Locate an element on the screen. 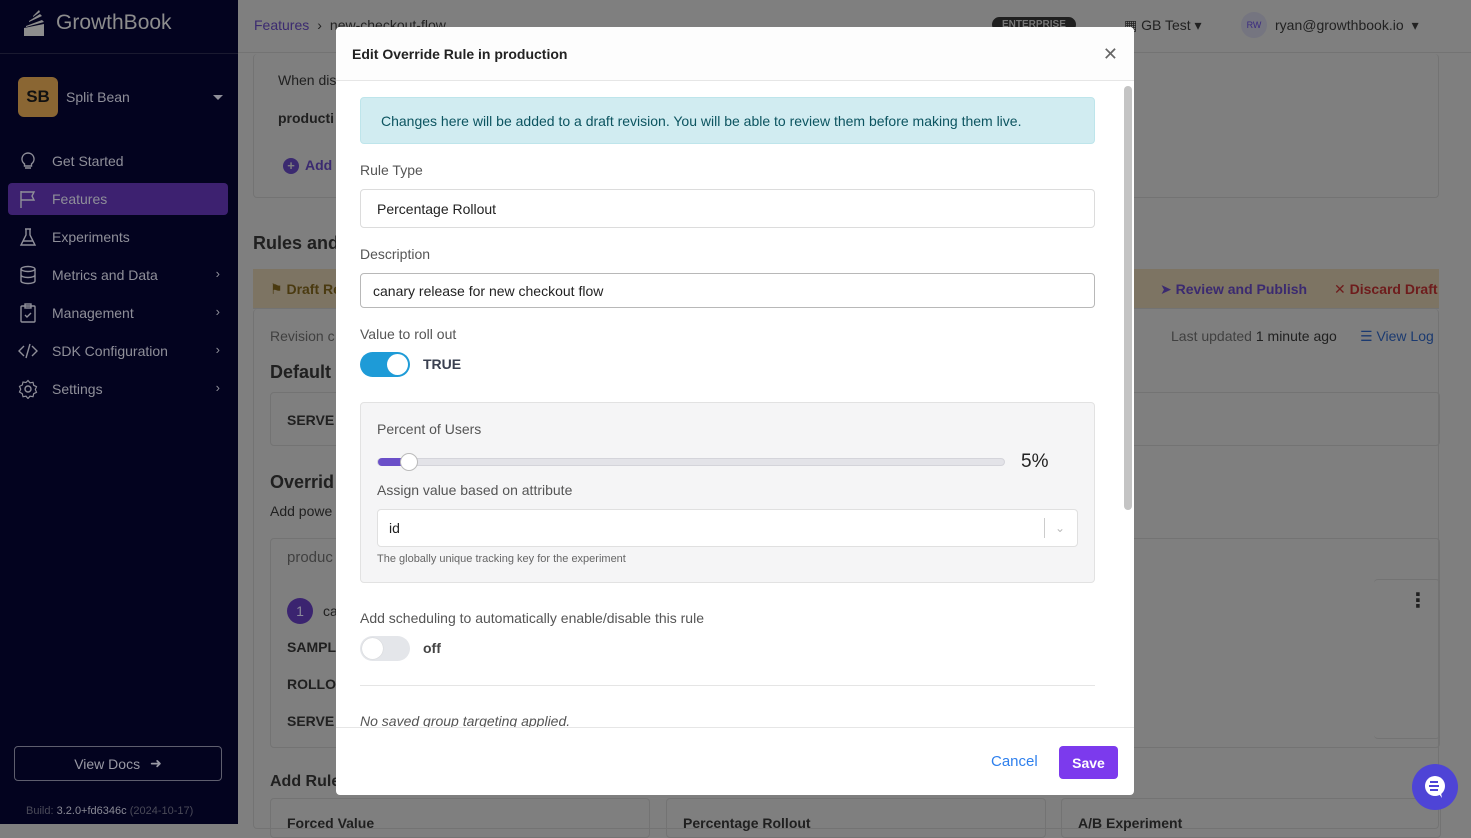  org-name: Split Bean is located at coordinates (98, 97).